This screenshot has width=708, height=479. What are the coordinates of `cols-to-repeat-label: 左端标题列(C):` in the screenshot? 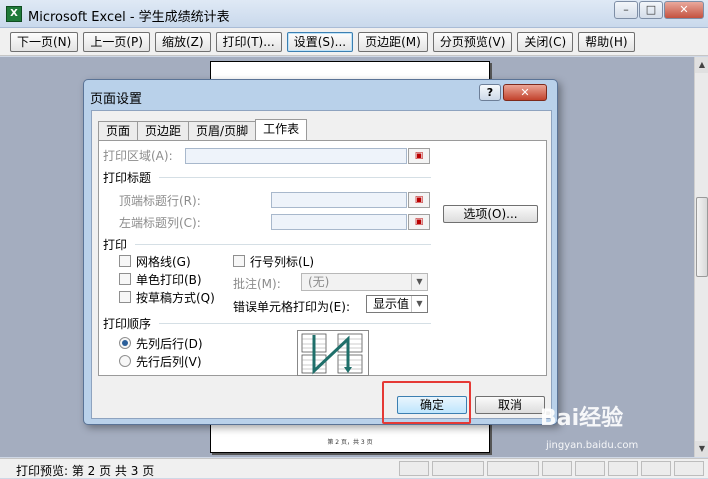 It's located at (160, 223).